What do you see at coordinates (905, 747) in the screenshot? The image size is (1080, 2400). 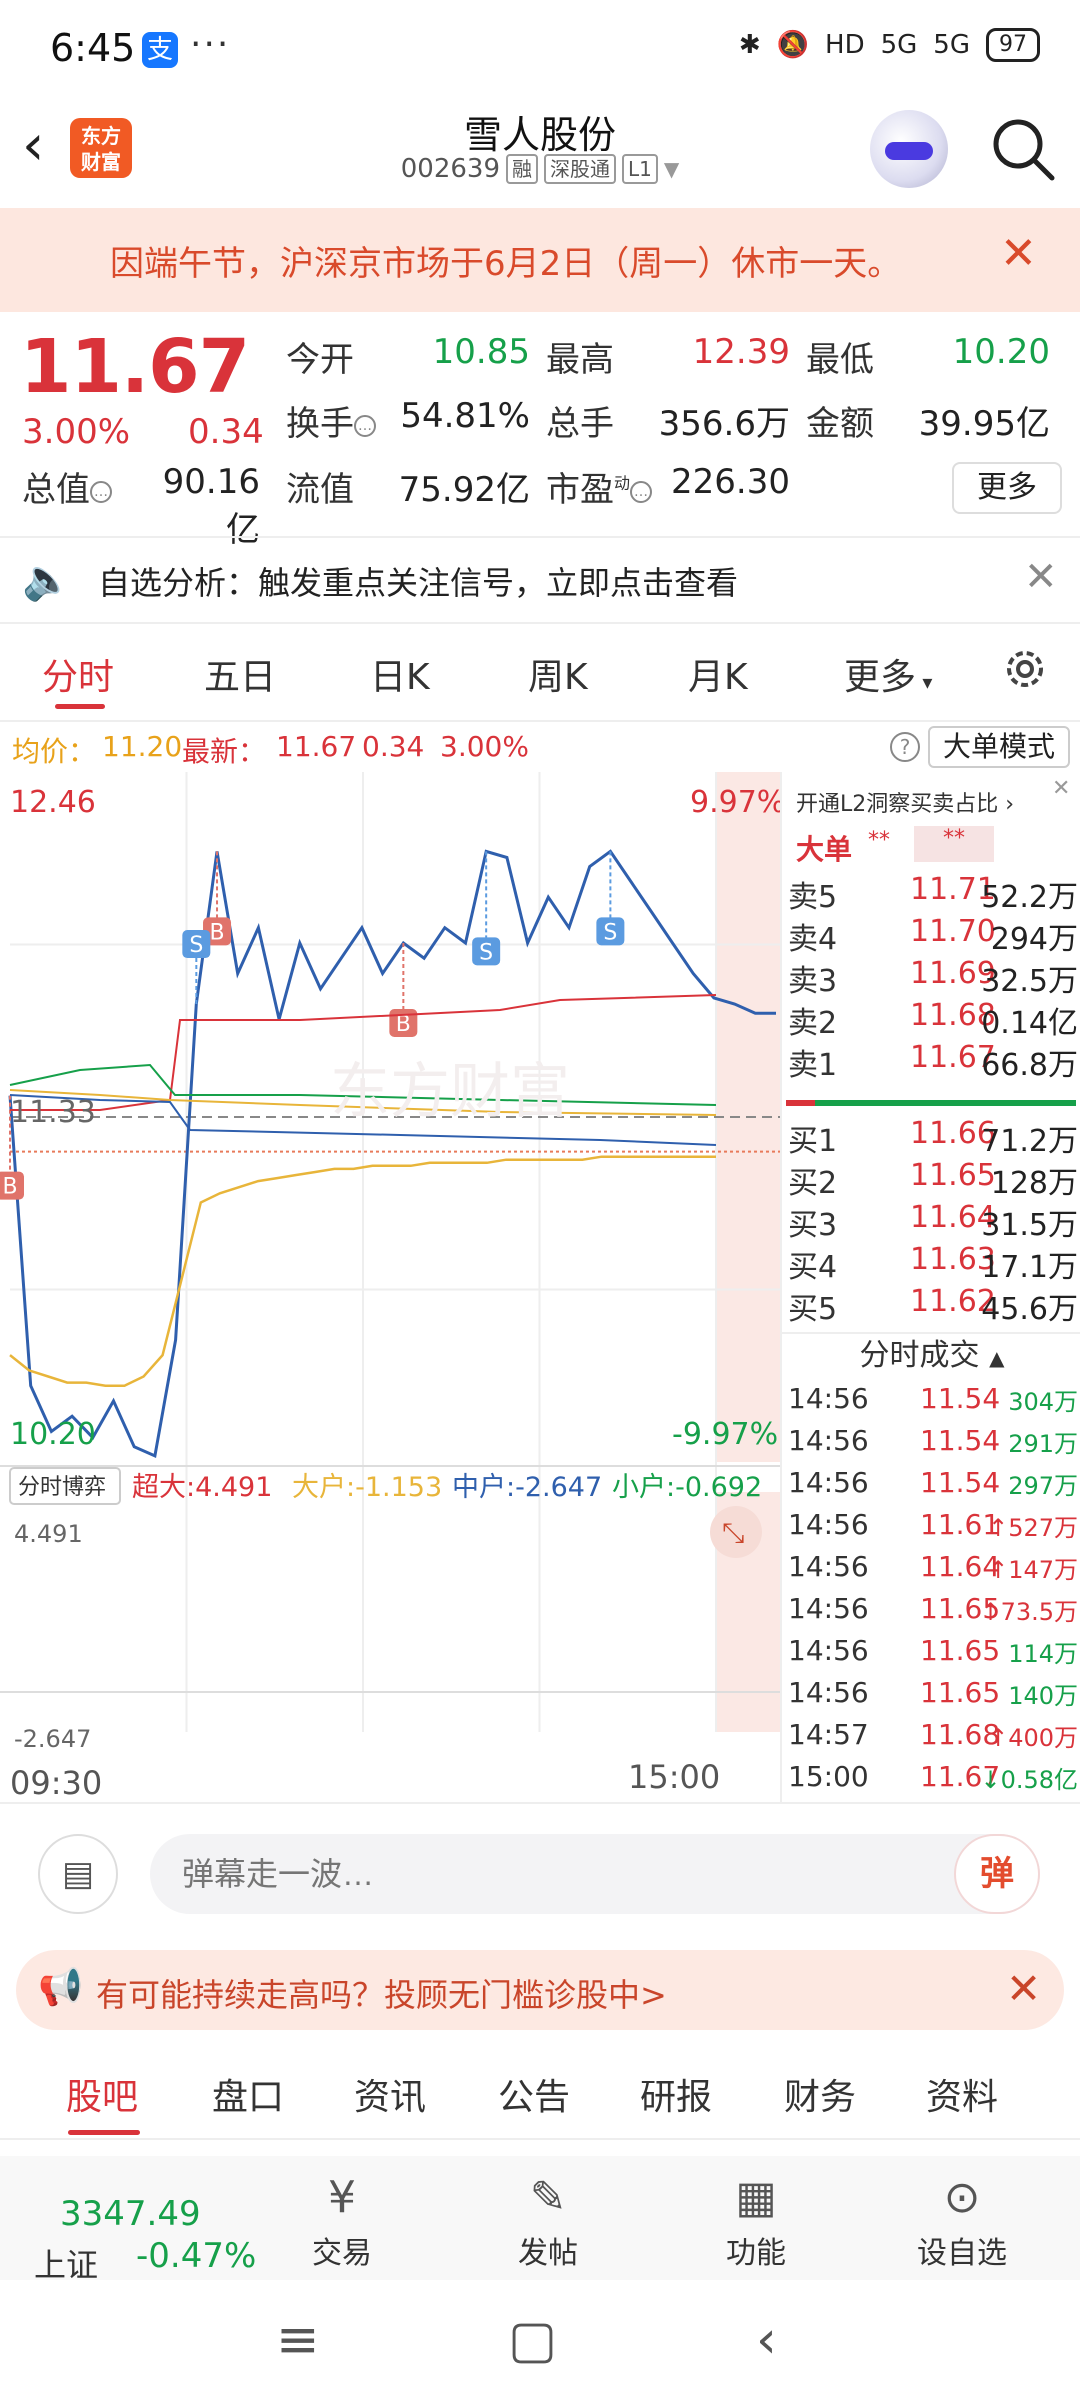 I see `help-icon: ?` at bounding box center [905, 747].